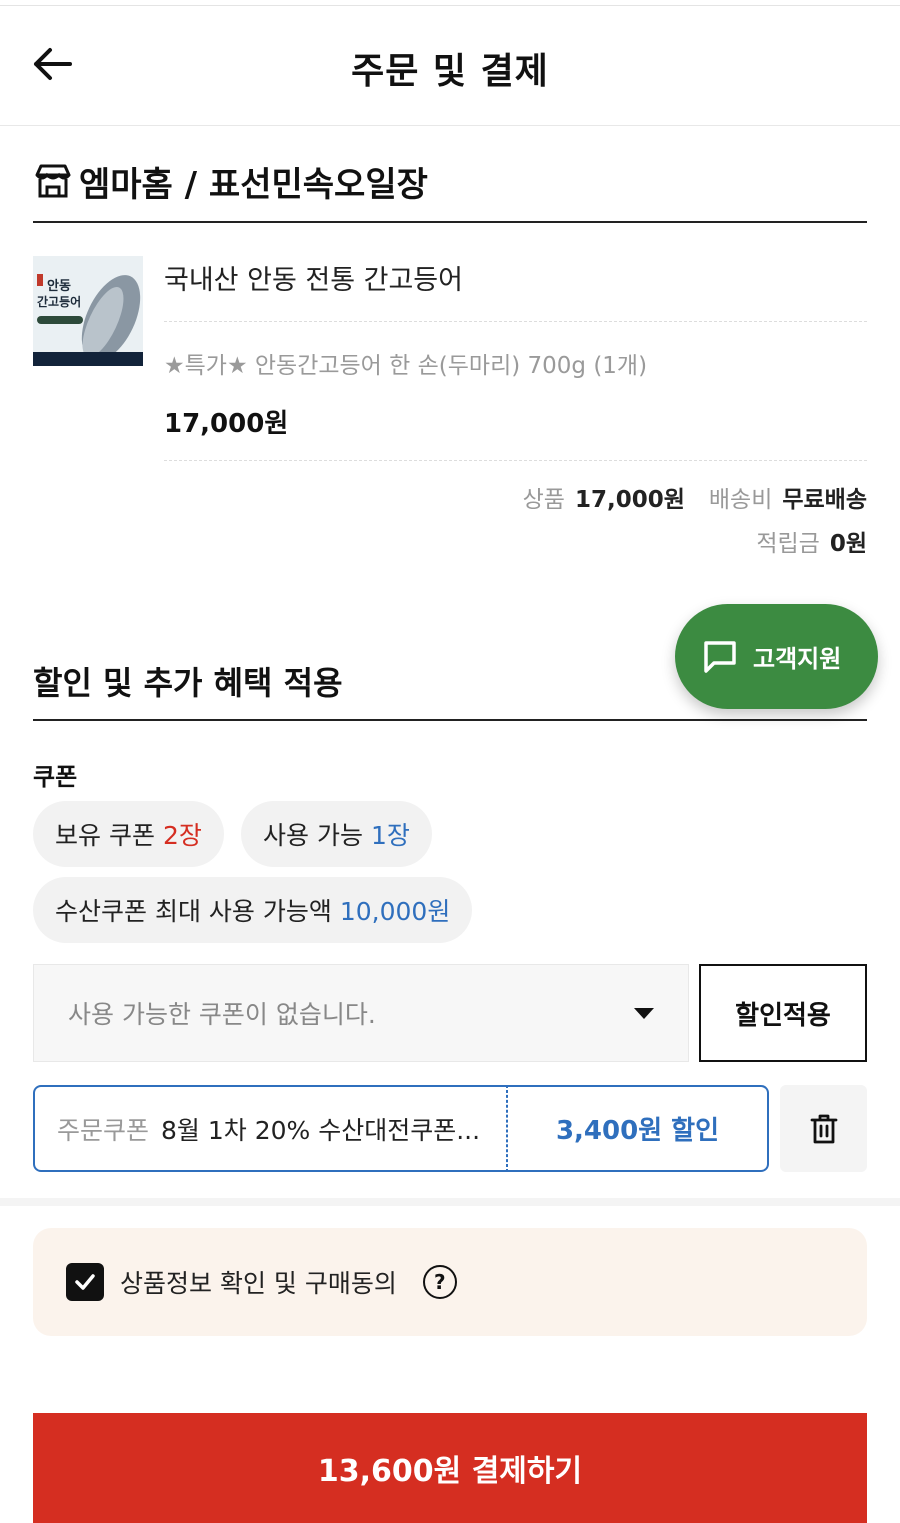  Describe the element at coordinates (59, 286) in the screenshot. I see `thumb-text-1: 안동` at that location.